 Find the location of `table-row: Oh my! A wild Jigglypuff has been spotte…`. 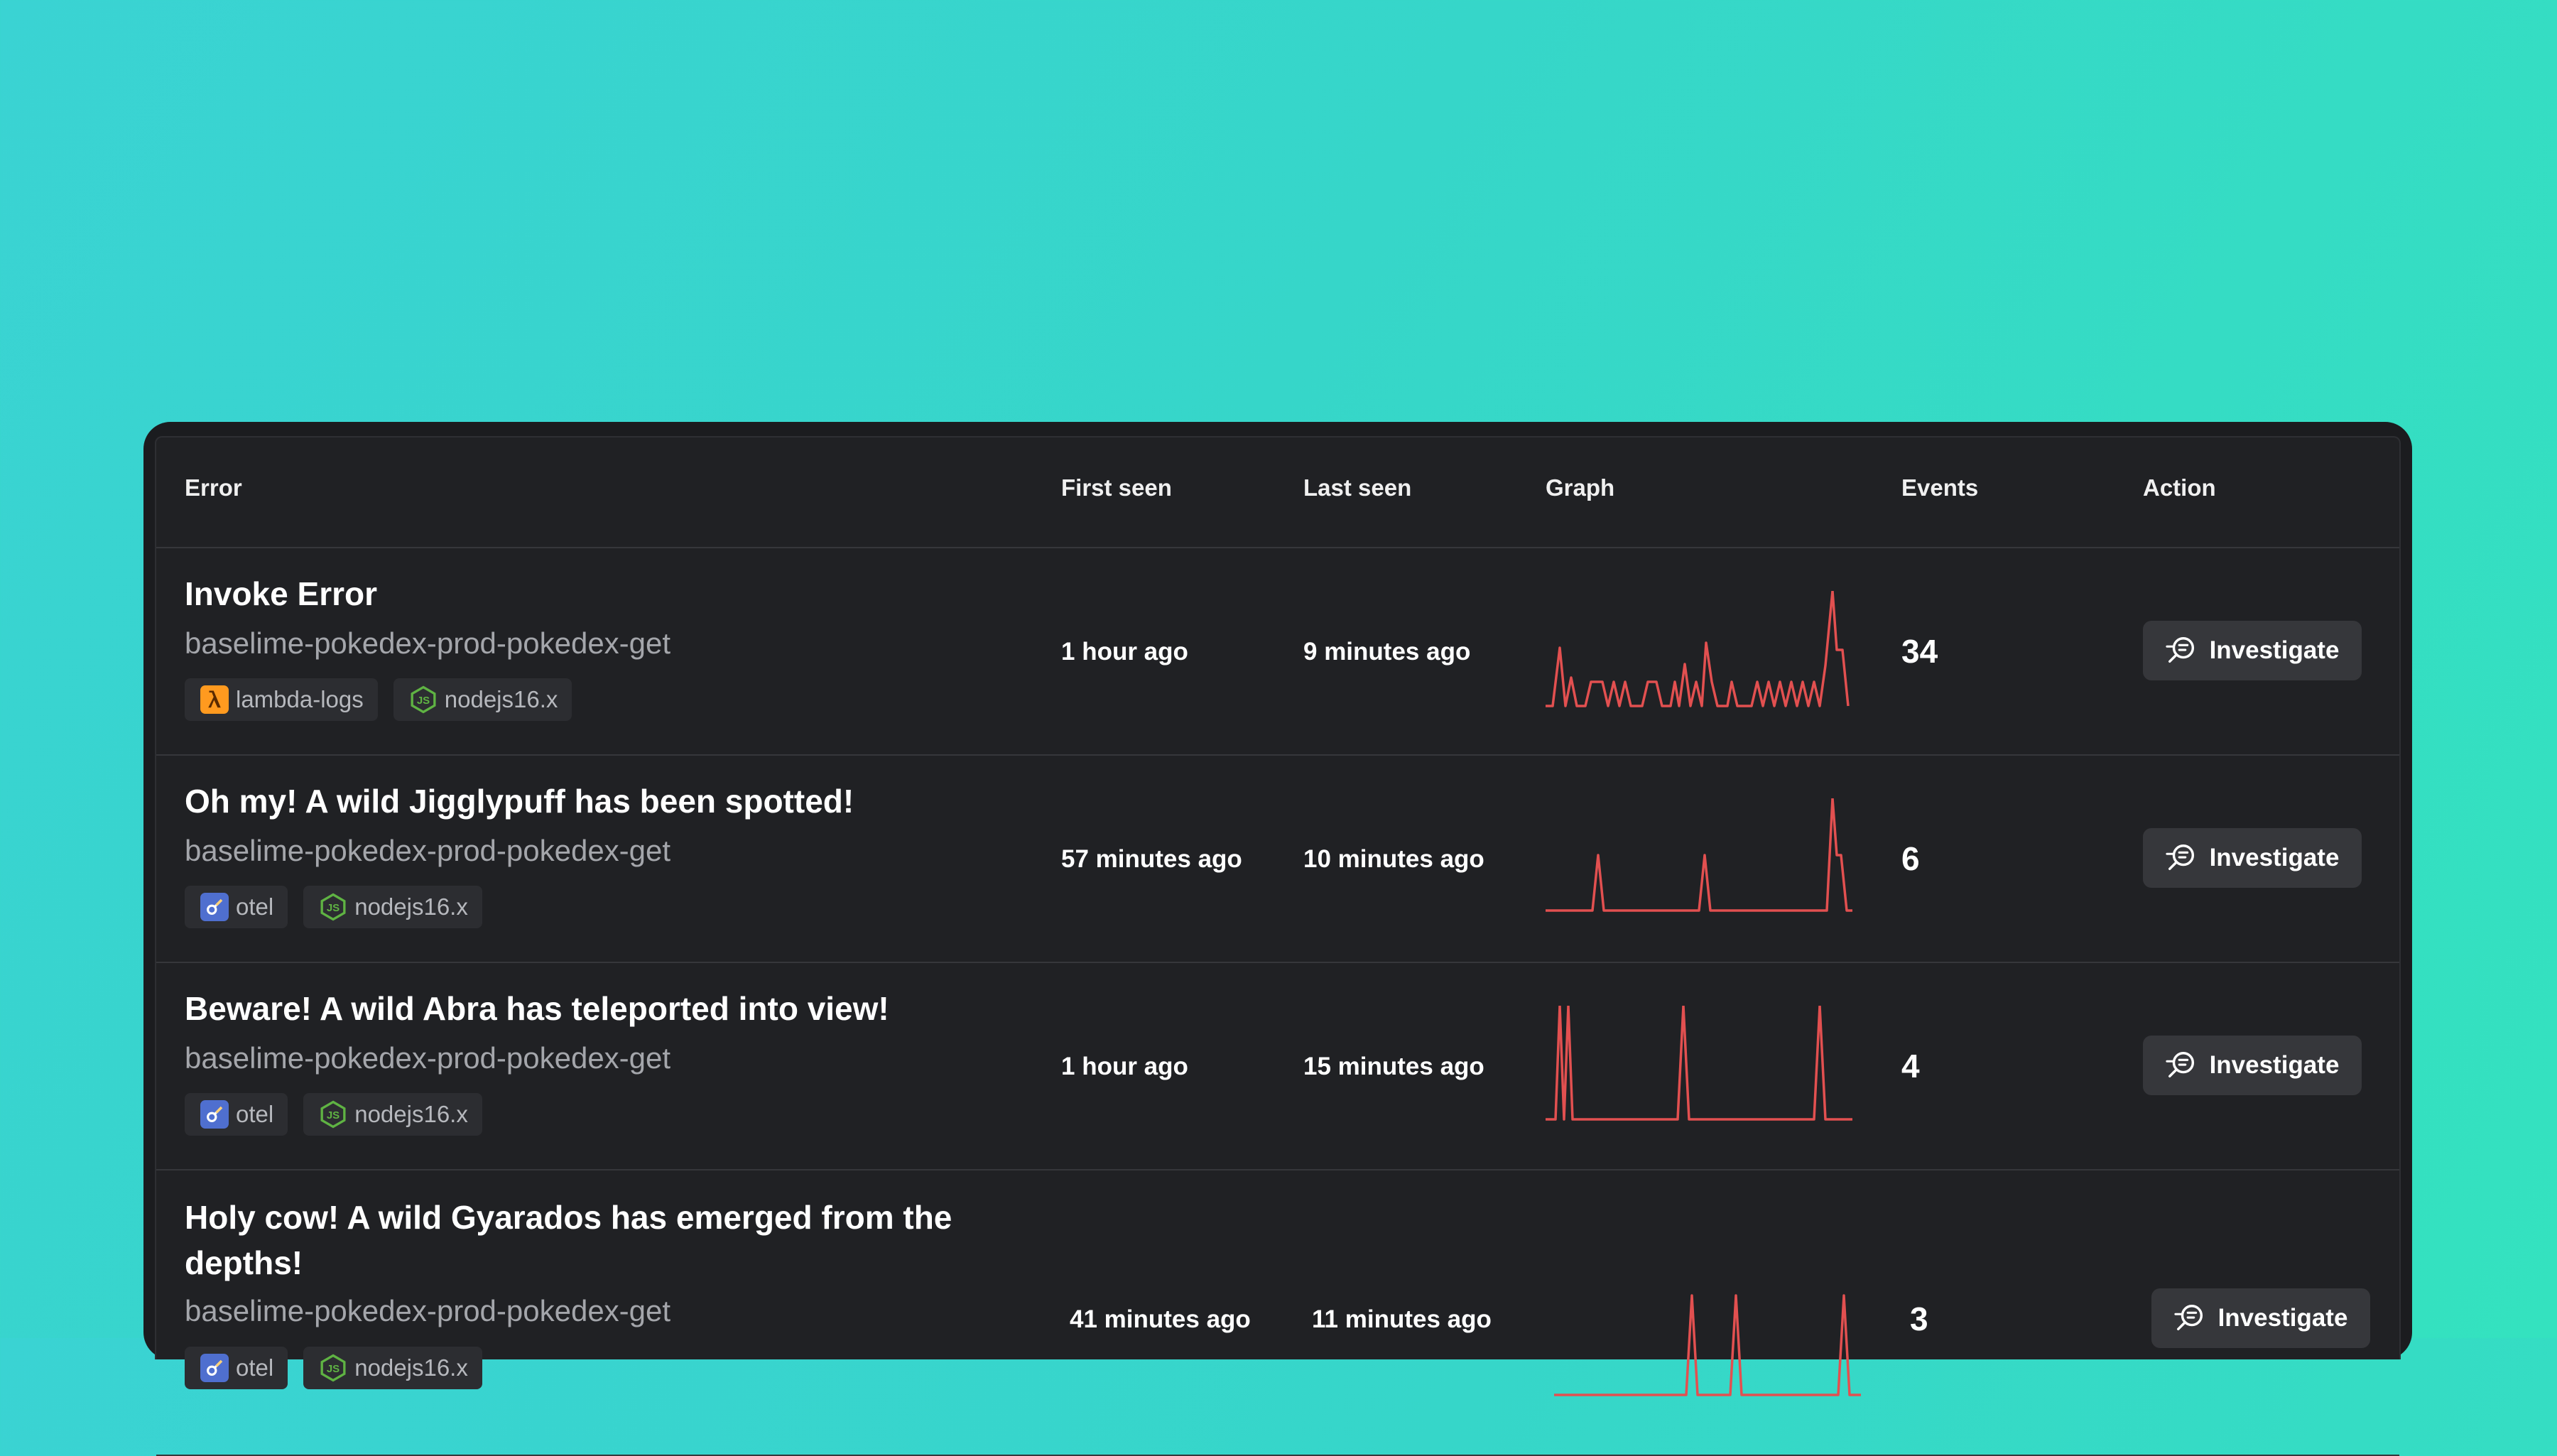

table-row: Oh my! A wild Jigglypuff has been spotte… is located at coordinates (1277, 859).